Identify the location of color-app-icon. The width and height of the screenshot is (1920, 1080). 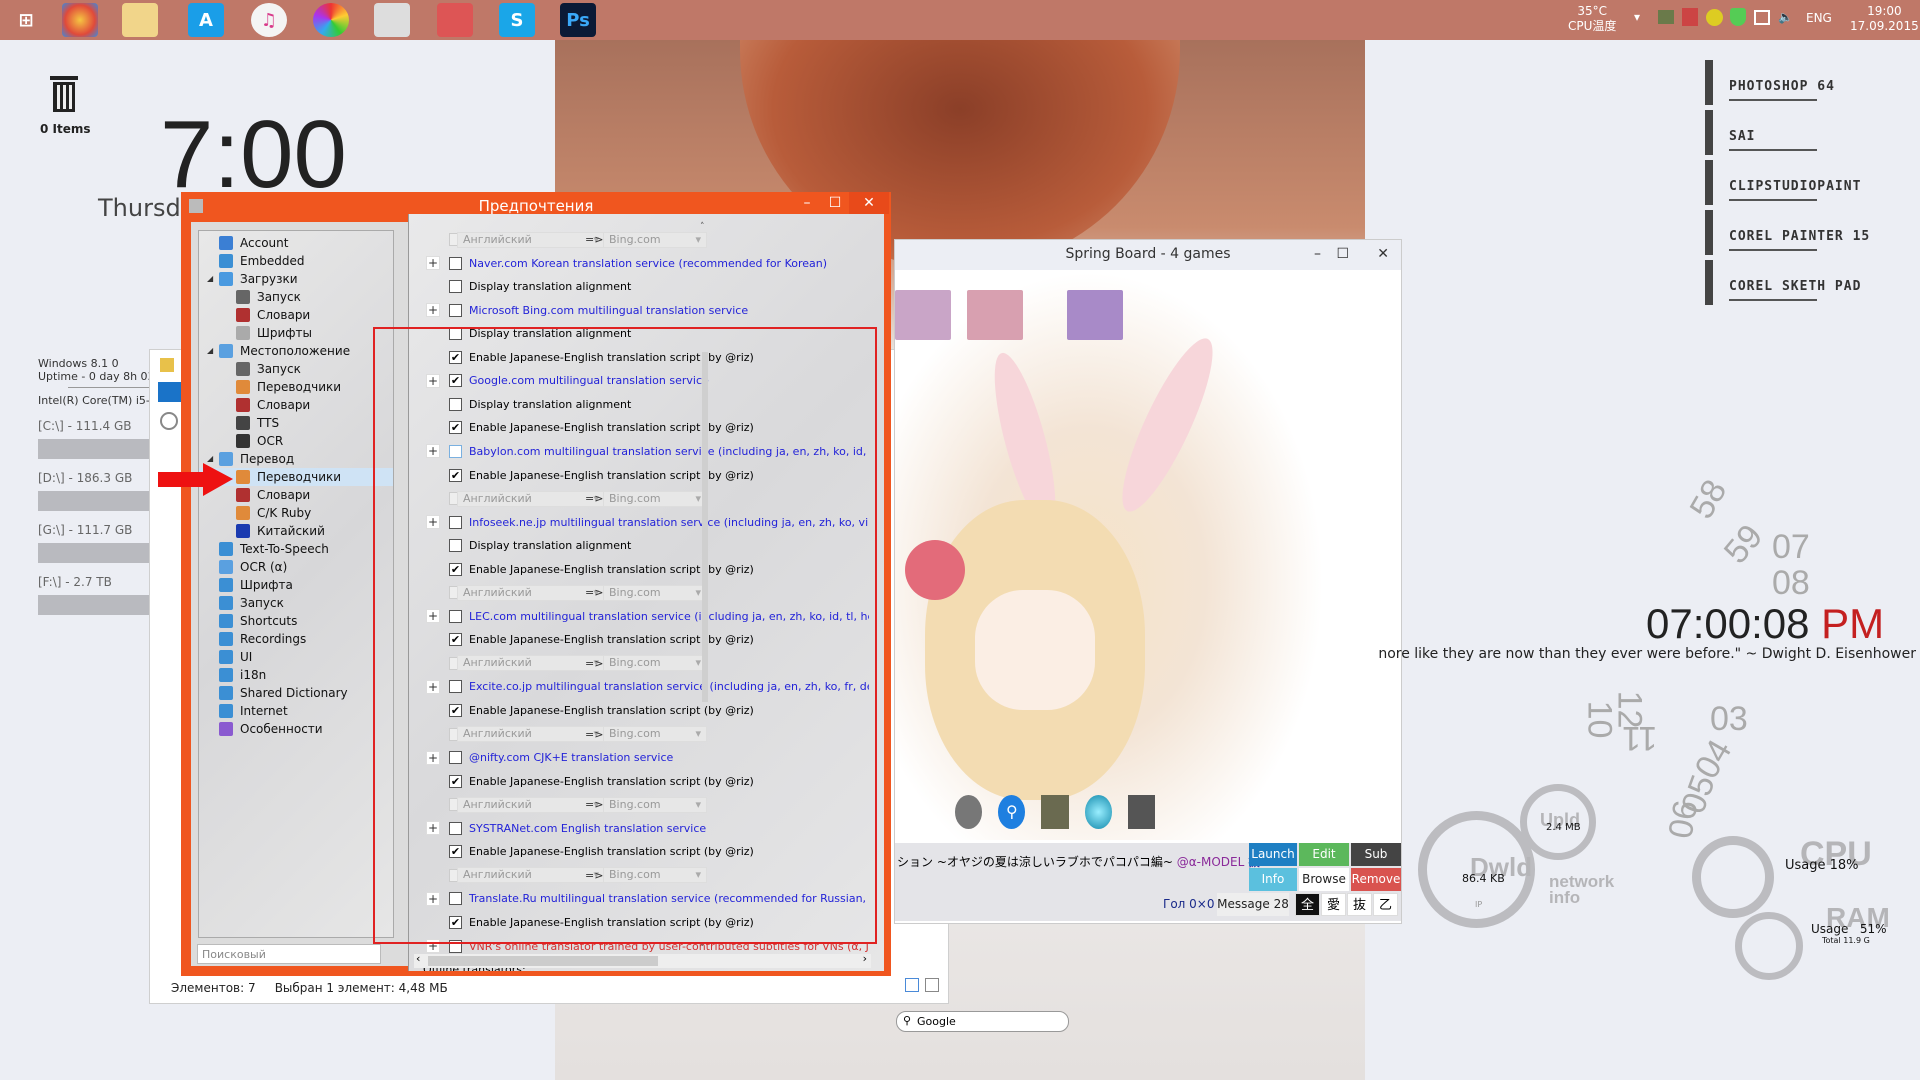
(80, 20).